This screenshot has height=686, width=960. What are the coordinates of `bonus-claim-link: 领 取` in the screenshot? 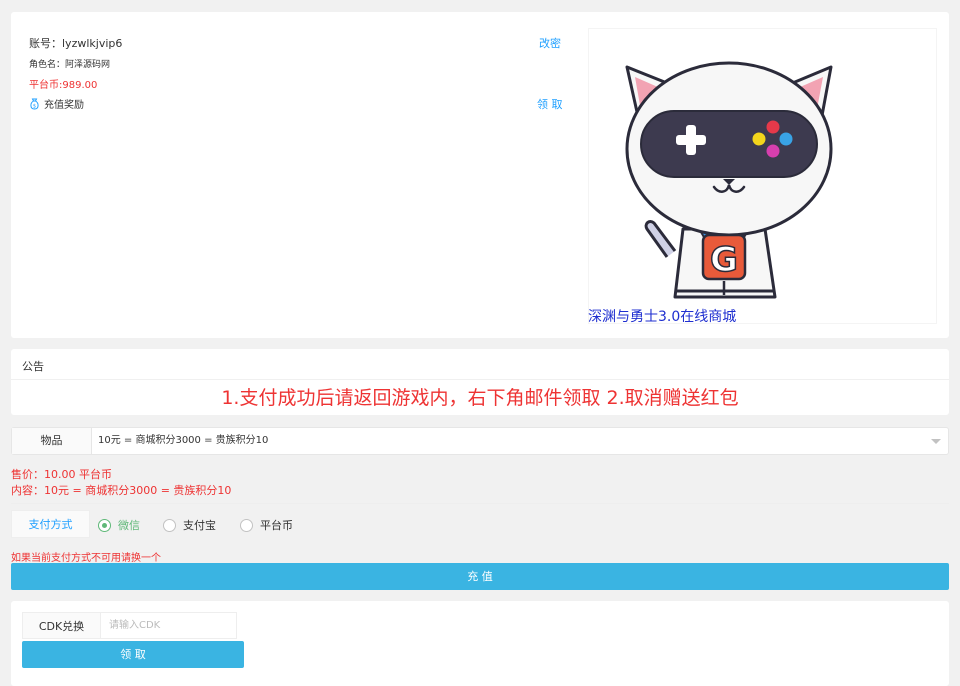 It's located at (550, 104).